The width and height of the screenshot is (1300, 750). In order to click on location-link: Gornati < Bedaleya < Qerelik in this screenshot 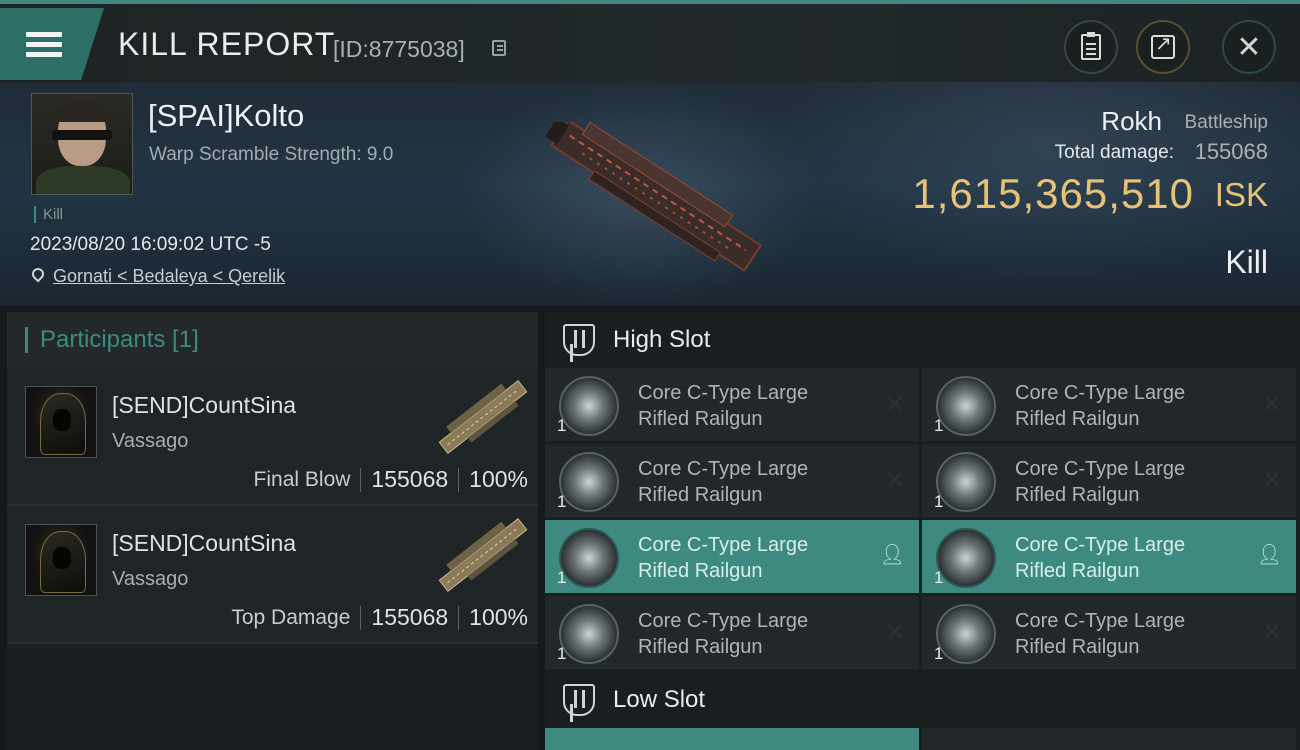, I will do `click(169, 276)`.